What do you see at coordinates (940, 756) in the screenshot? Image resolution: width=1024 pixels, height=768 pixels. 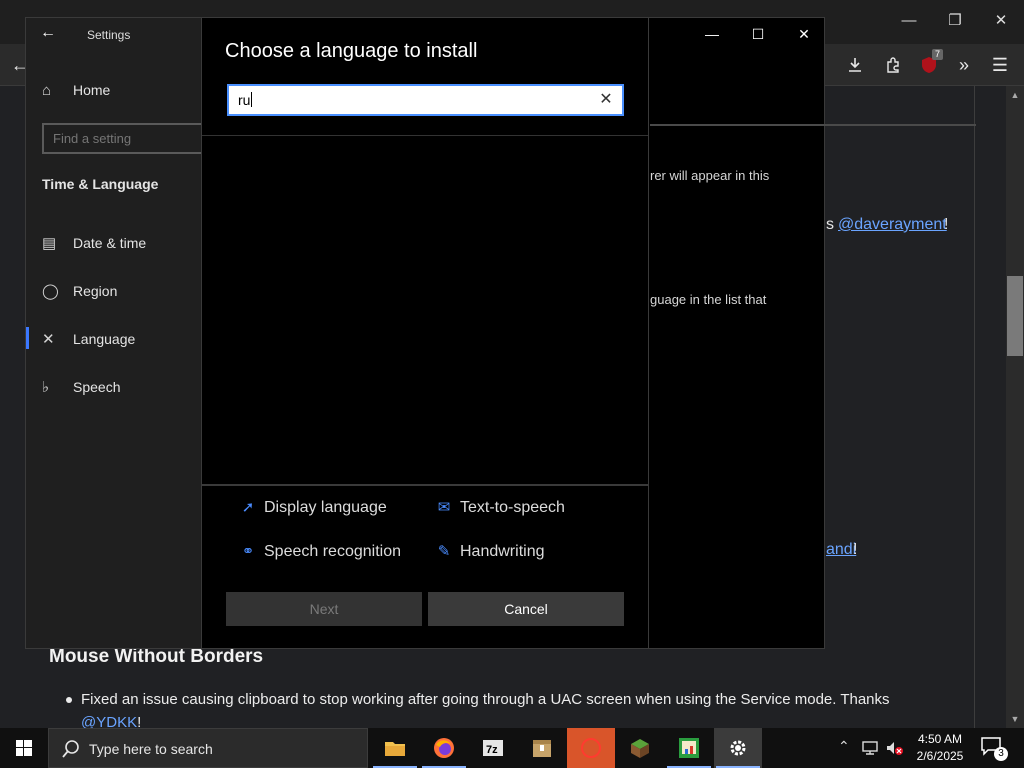 I see `clock-date: 2/6/2025` at bounding box center [940, 756].